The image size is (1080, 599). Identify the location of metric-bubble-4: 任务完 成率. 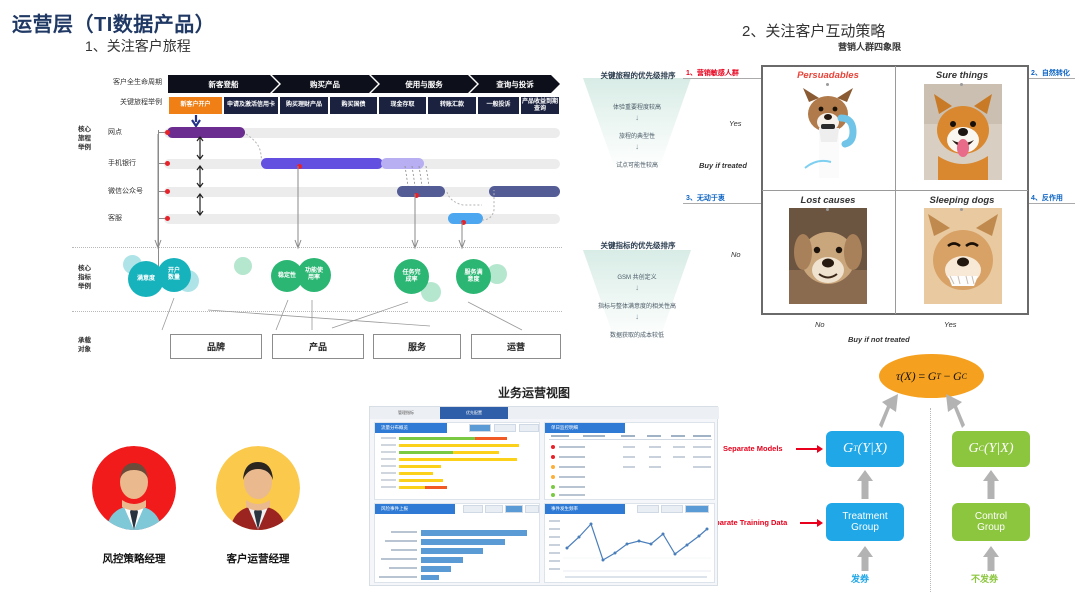
(411, 276).